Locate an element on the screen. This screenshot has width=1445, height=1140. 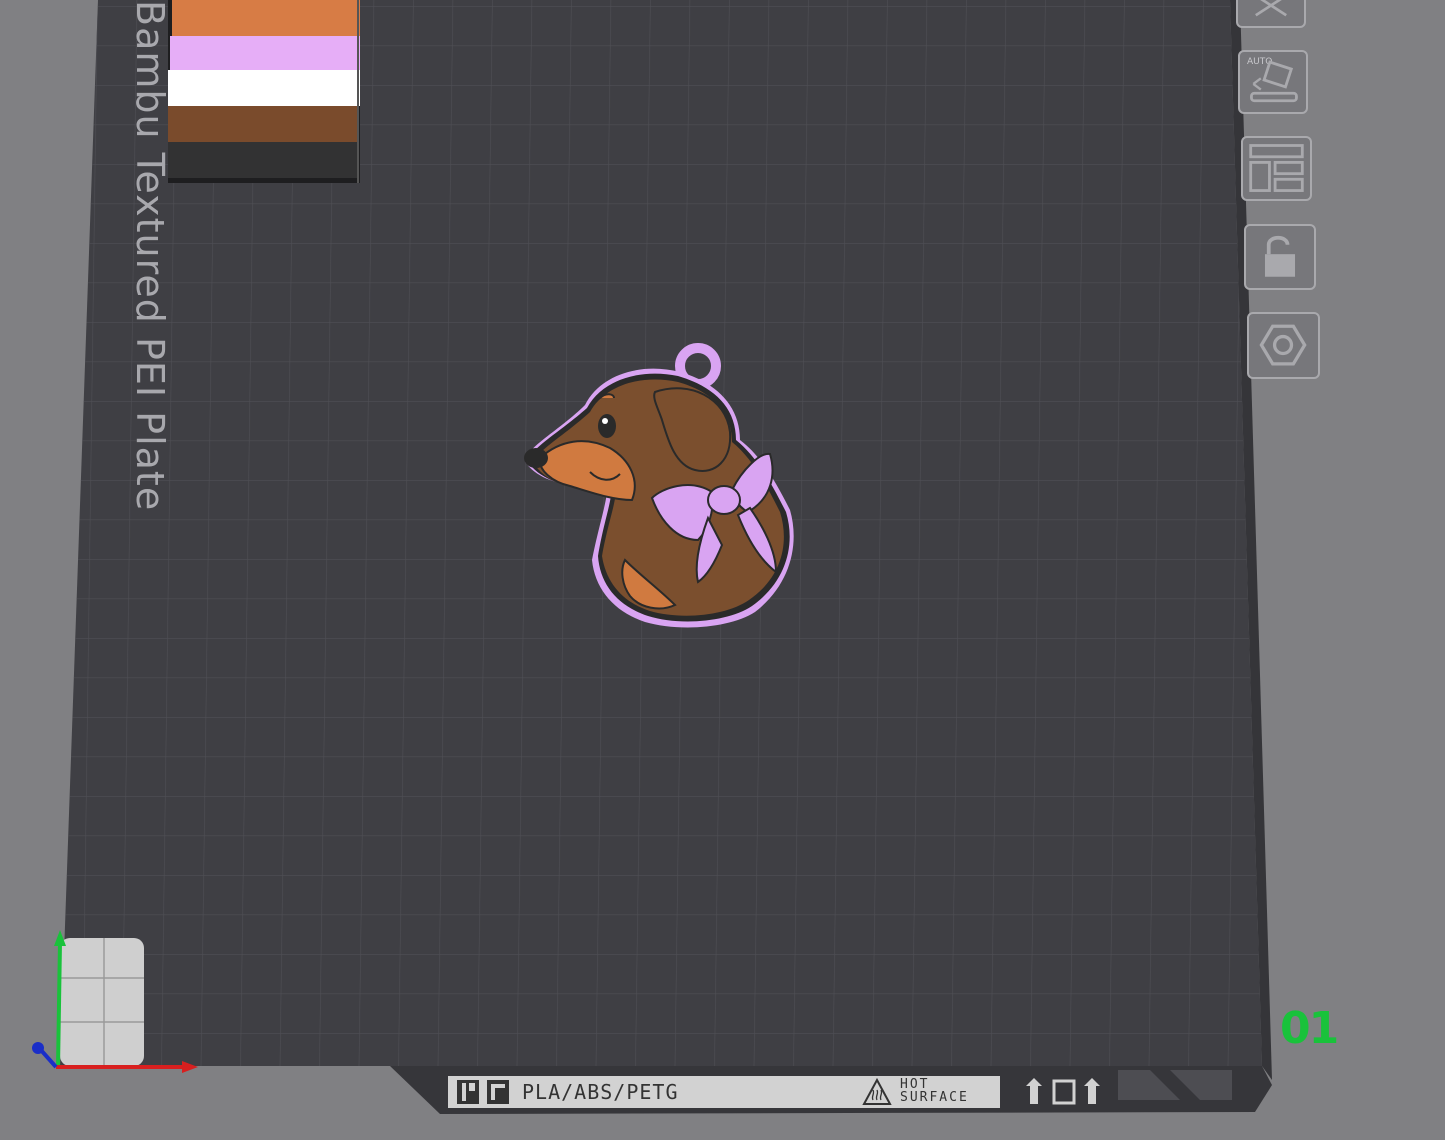
auto-orient-icon: AUTO is located at coordinates (1273, 82).